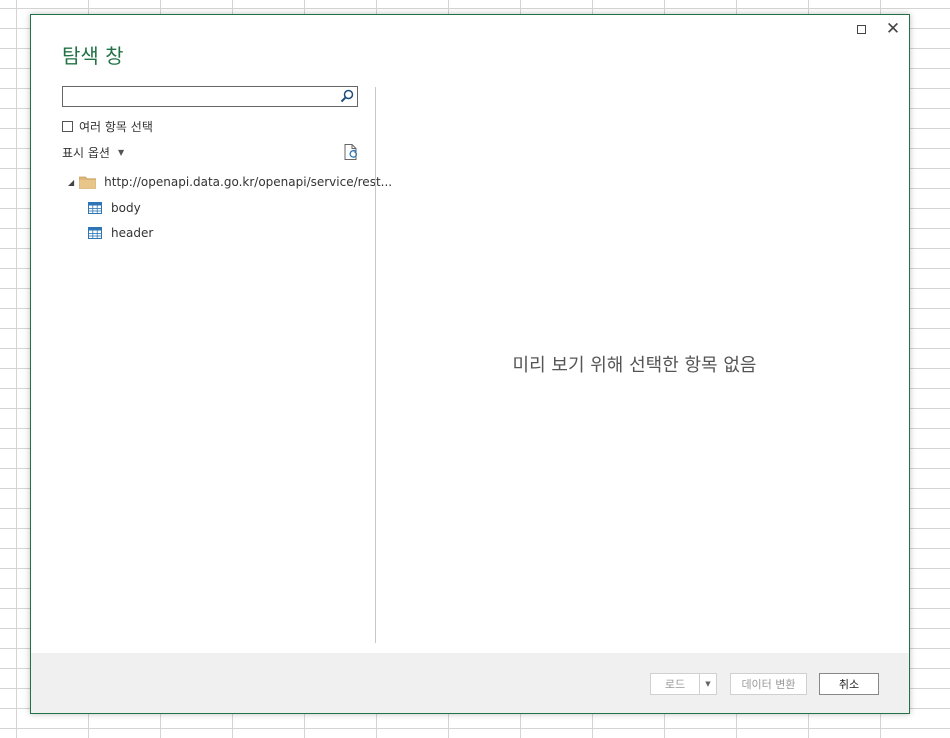  What do you see at coordinates (768, 684) in the screenshot?
I see `transform-data-button: 데이터 변환` at bounding box center [768, 684].